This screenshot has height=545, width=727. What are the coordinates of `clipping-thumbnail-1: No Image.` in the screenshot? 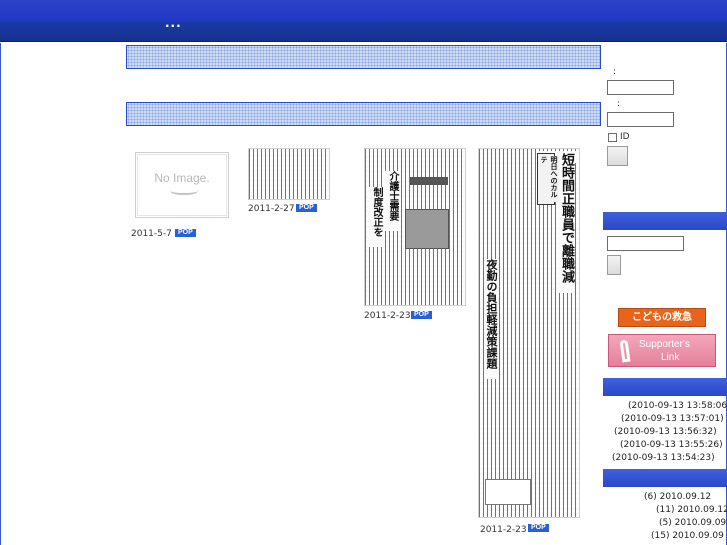 It's located at (182, 185).